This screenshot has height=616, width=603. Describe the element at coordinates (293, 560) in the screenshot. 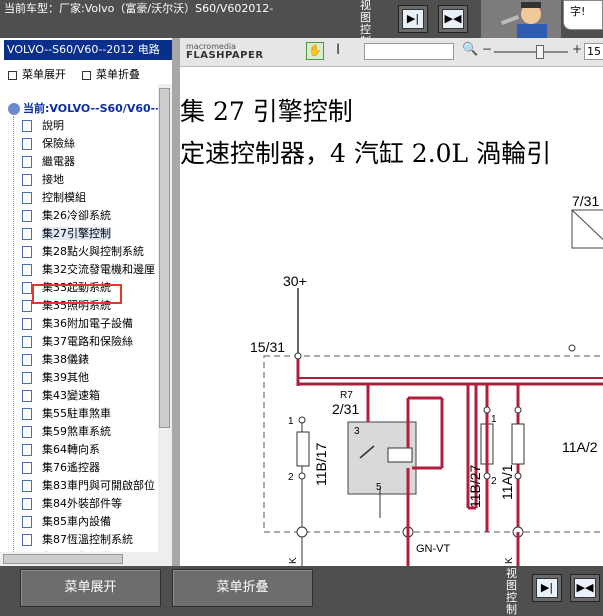

I see `pin-k1: K` at that location.